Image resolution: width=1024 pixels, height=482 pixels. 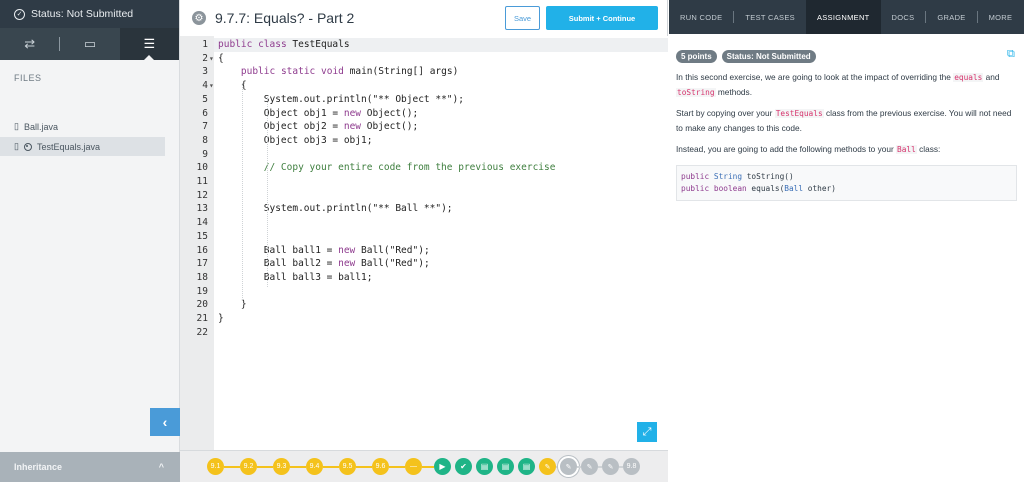 I want to click on file-icon: ▯, so click(x=16, y=126).